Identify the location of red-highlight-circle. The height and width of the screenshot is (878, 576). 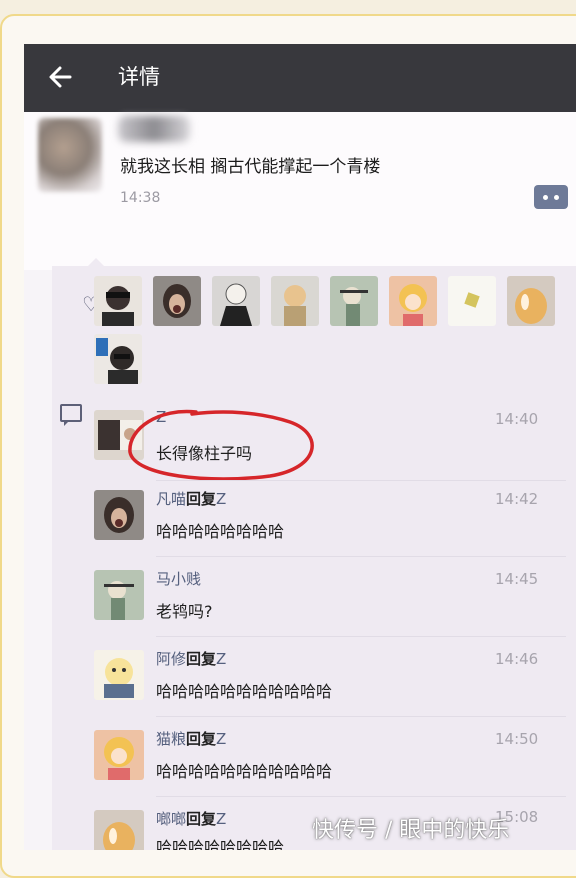
(221, 445).